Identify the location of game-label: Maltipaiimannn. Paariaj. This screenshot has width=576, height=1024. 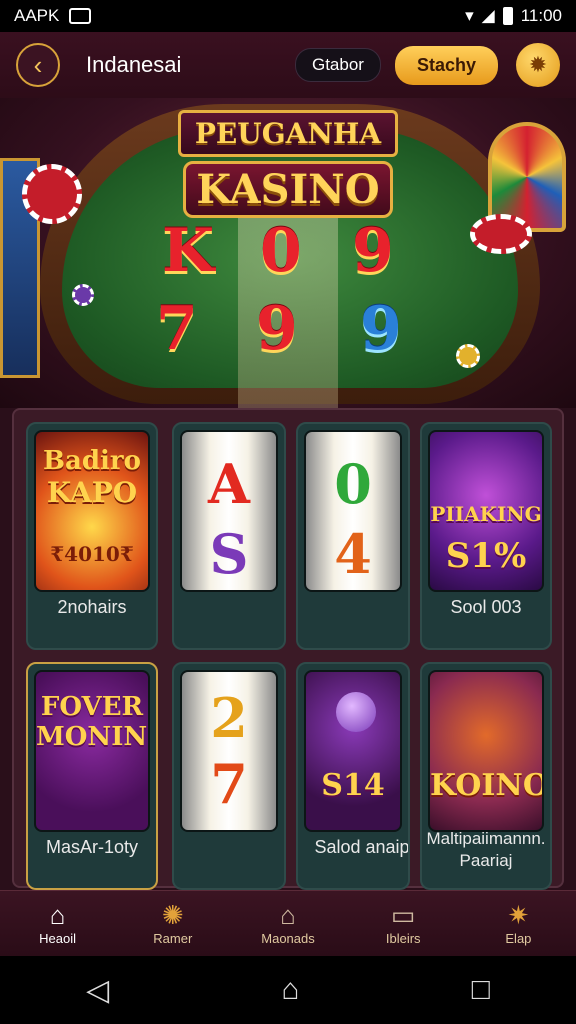
(486, 849).